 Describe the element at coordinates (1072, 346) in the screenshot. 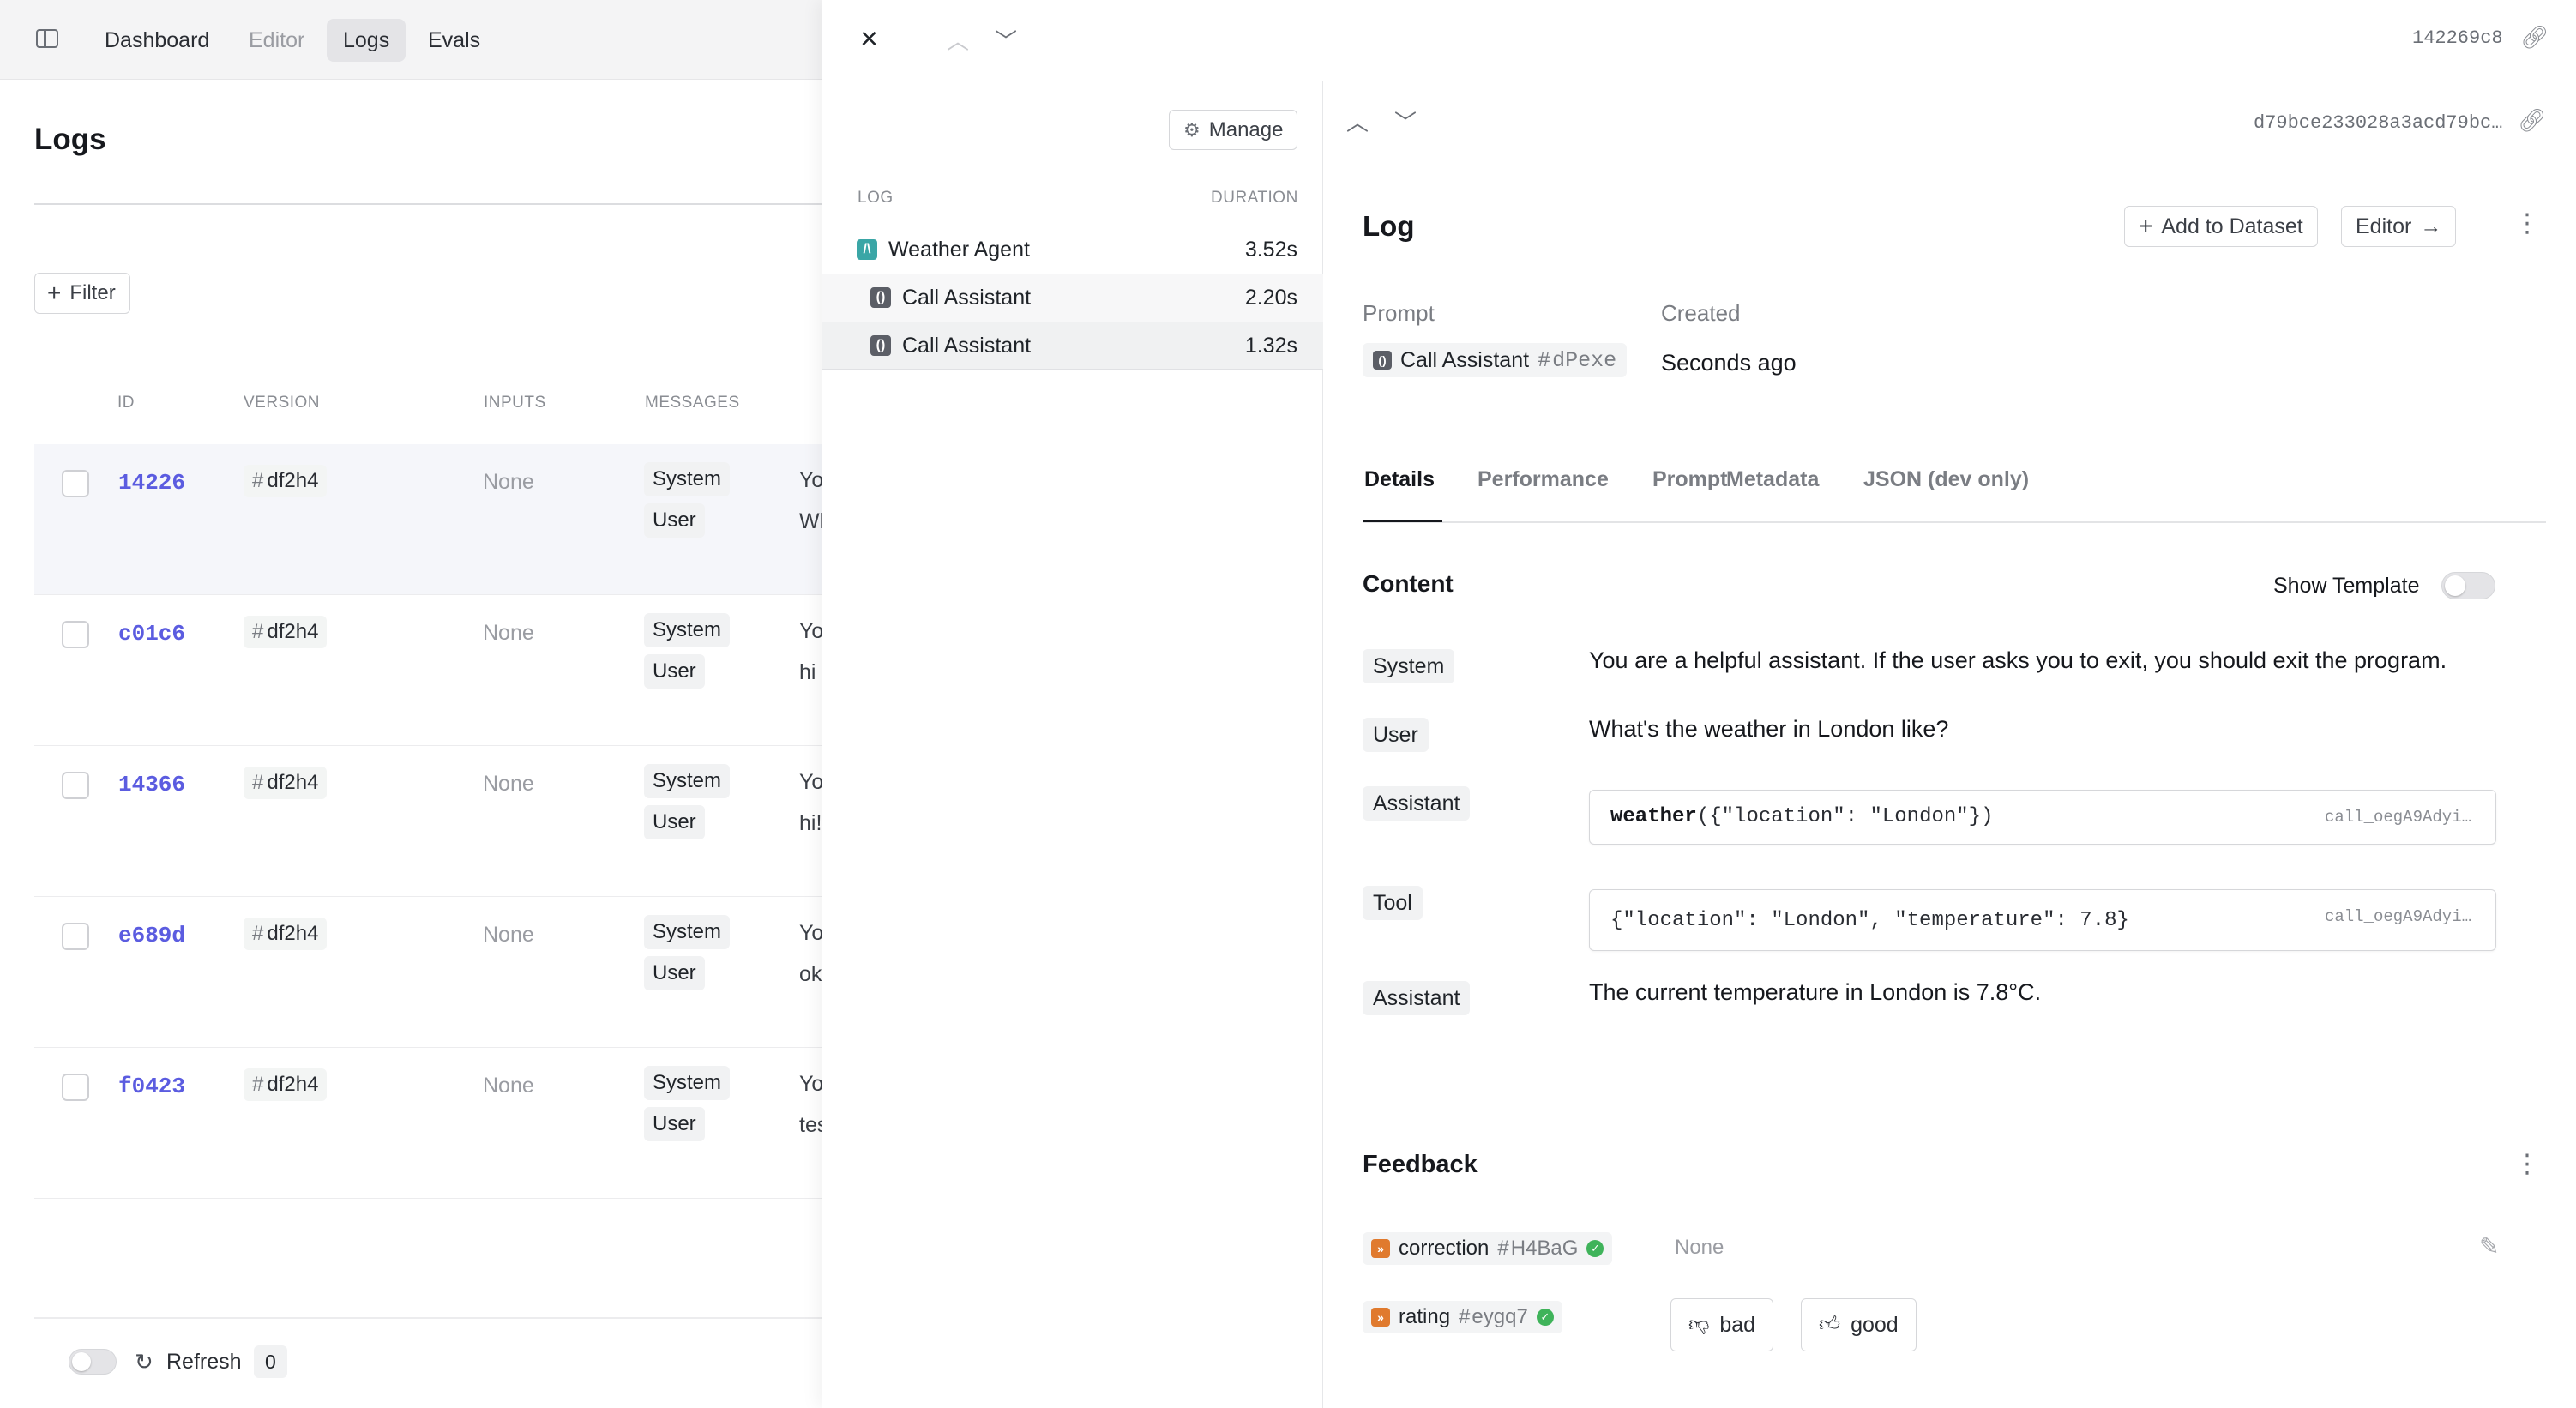

I see `trace-item-call-assistant: () Call Assistant 1.32s` at that location.